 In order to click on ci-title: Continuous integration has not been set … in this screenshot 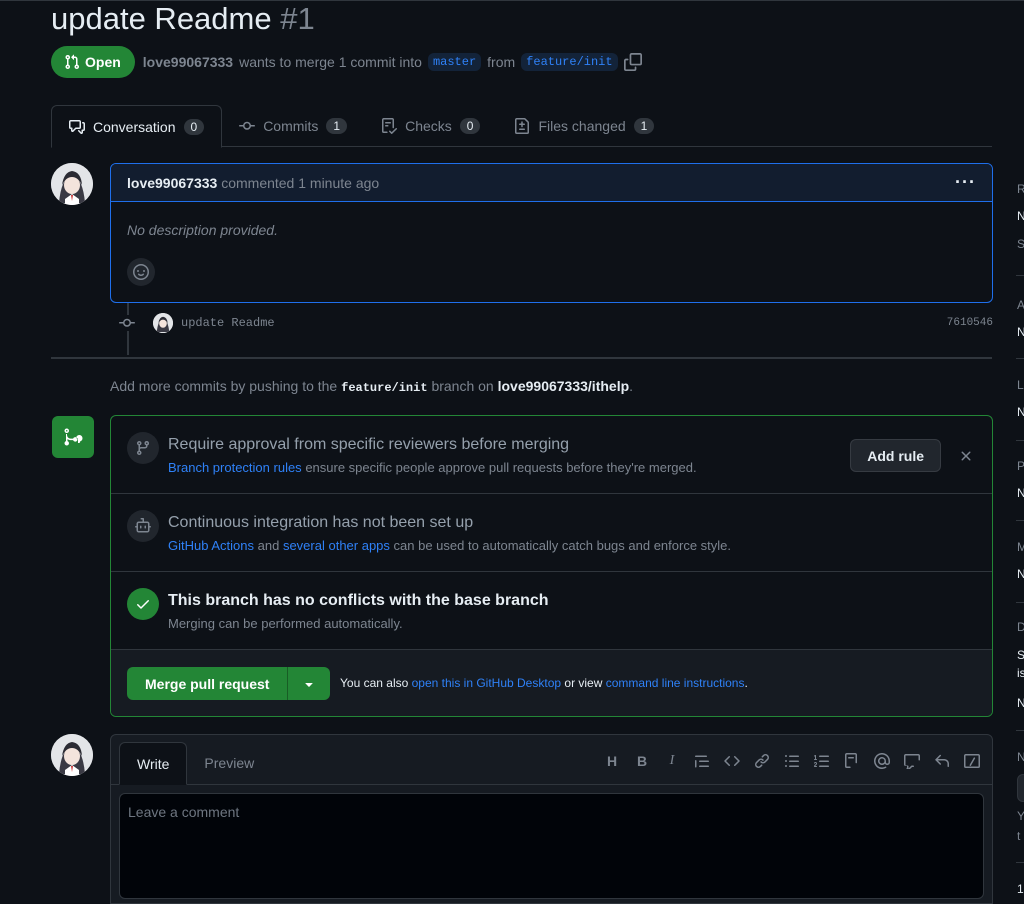, I will do `click(321, 522)`.